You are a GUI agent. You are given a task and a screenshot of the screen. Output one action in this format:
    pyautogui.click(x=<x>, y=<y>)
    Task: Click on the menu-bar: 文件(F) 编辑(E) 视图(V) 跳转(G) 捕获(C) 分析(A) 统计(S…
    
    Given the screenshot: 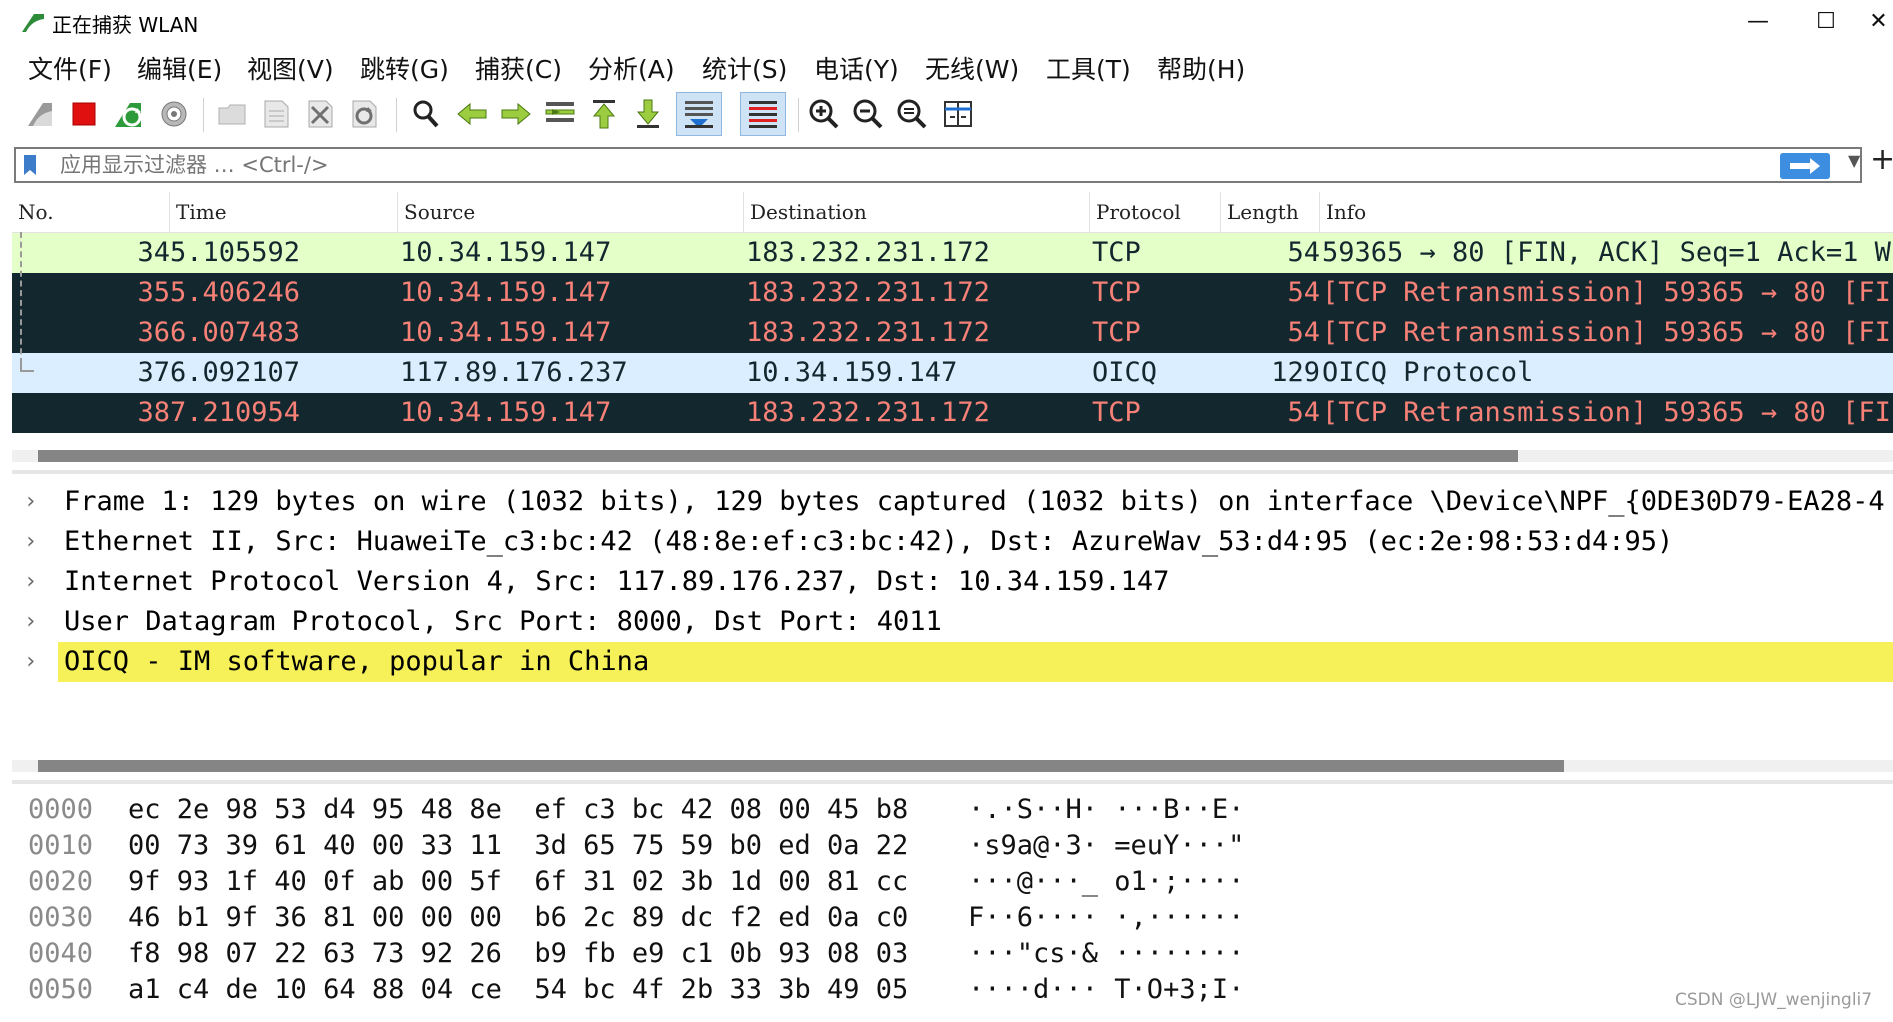 What is the action you would take?
    pyautogui.click(x=946, y=66)
    